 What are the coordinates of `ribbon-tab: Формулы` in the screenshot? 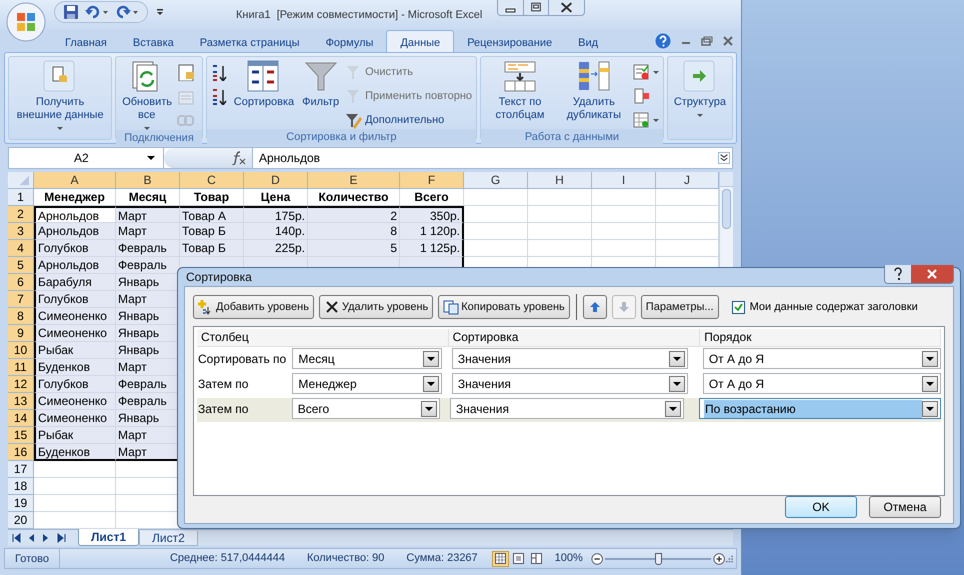 It's located at (349, 41).